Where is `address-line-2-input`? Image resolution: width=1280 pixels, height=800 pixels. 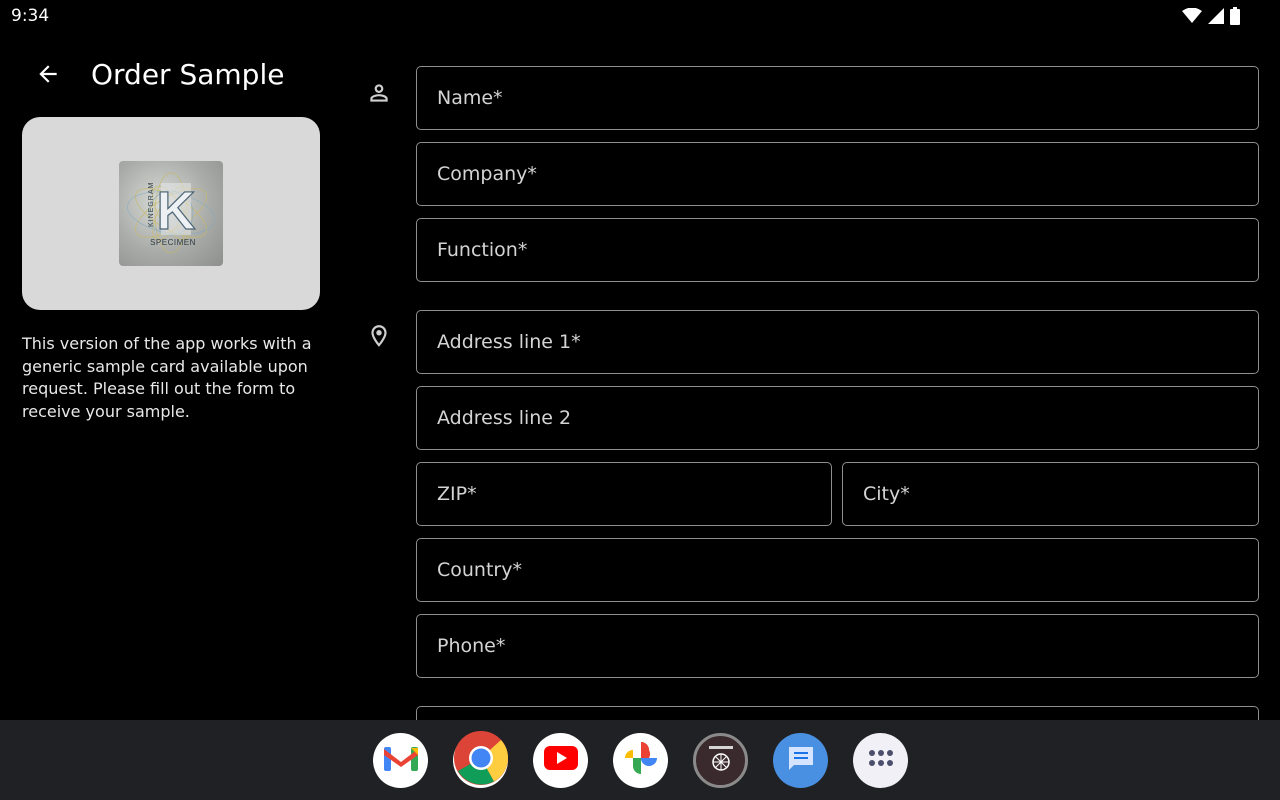
address-line-2-input is located at coordinates (837, 418).